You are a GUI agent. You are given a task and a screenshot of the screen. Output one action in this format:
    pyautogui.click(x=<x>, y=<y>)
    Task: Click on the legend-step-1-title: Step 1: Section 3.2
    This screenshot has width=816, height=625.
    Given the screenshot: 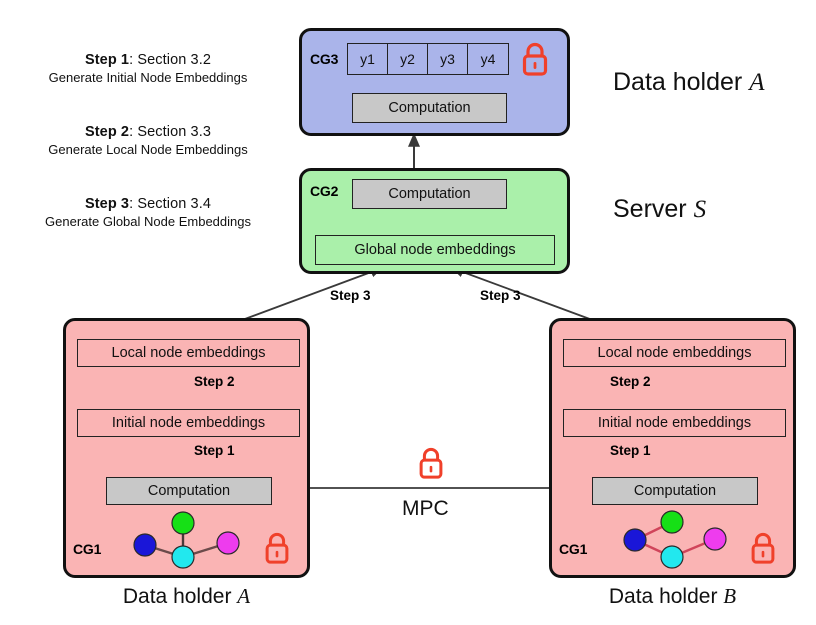 What is the action you would take?
    pyautogui.click(x=148, y=60)
    